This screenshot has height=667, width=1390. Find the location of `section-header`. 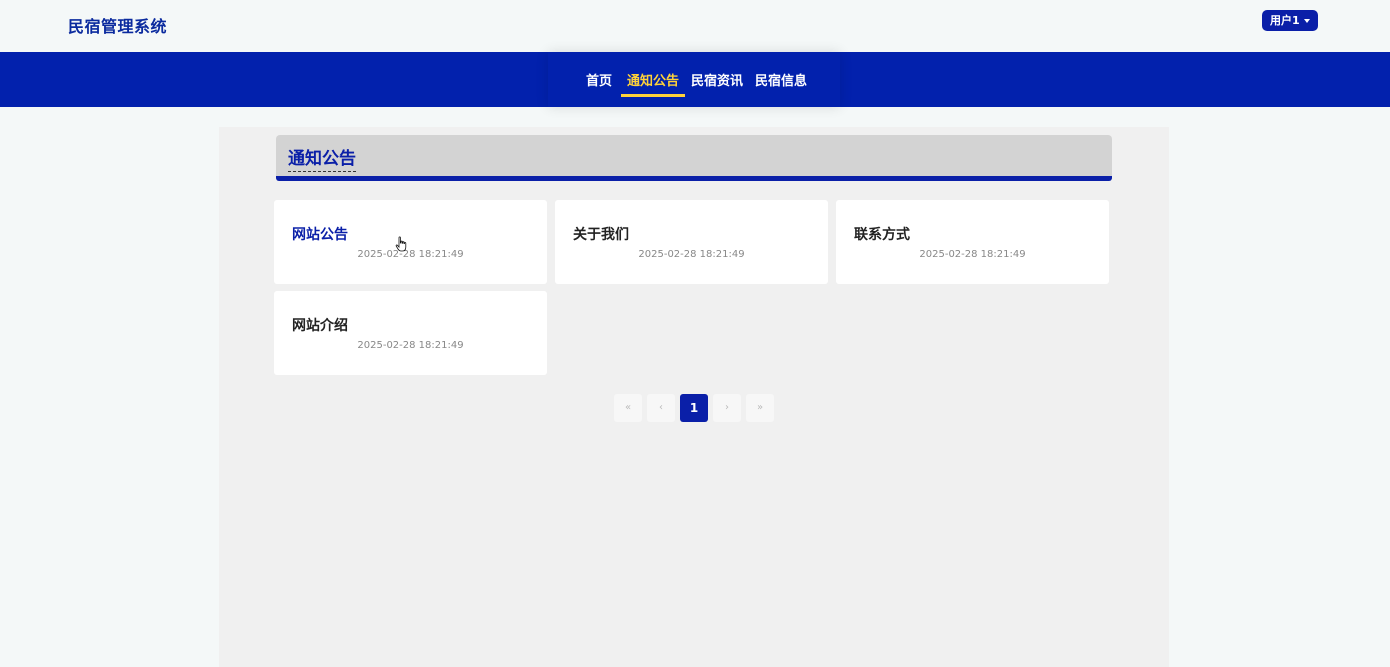

section-header is located at coordinates (694, 155).